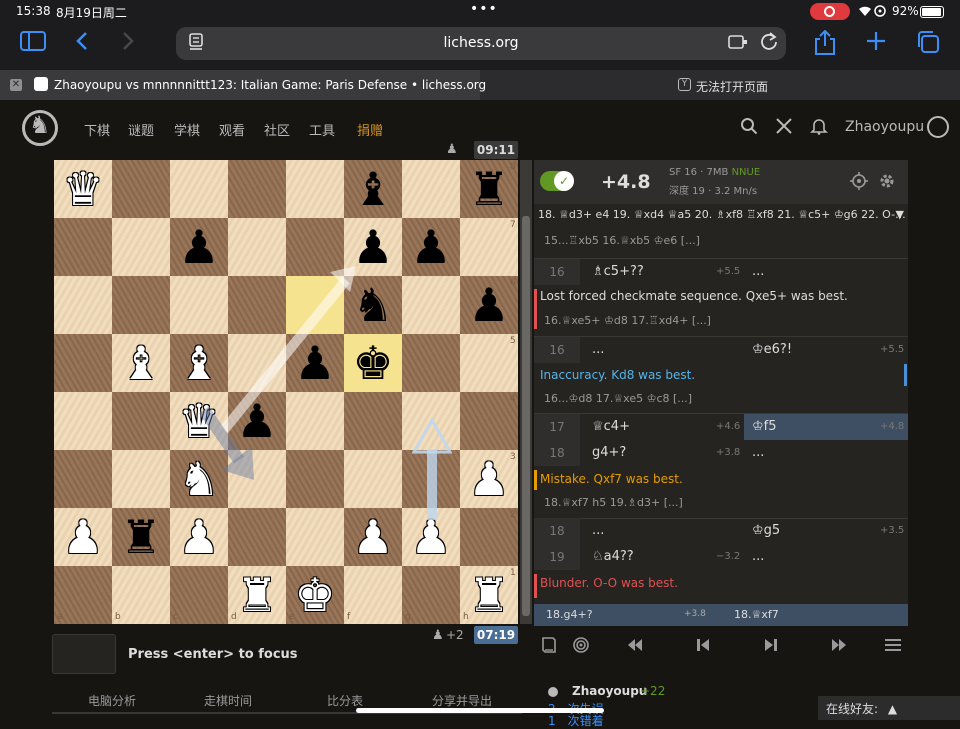 Image resolution: width=960 pixels, height=729 pixels. I want to click on screen-record-icon, so click(830, 11).